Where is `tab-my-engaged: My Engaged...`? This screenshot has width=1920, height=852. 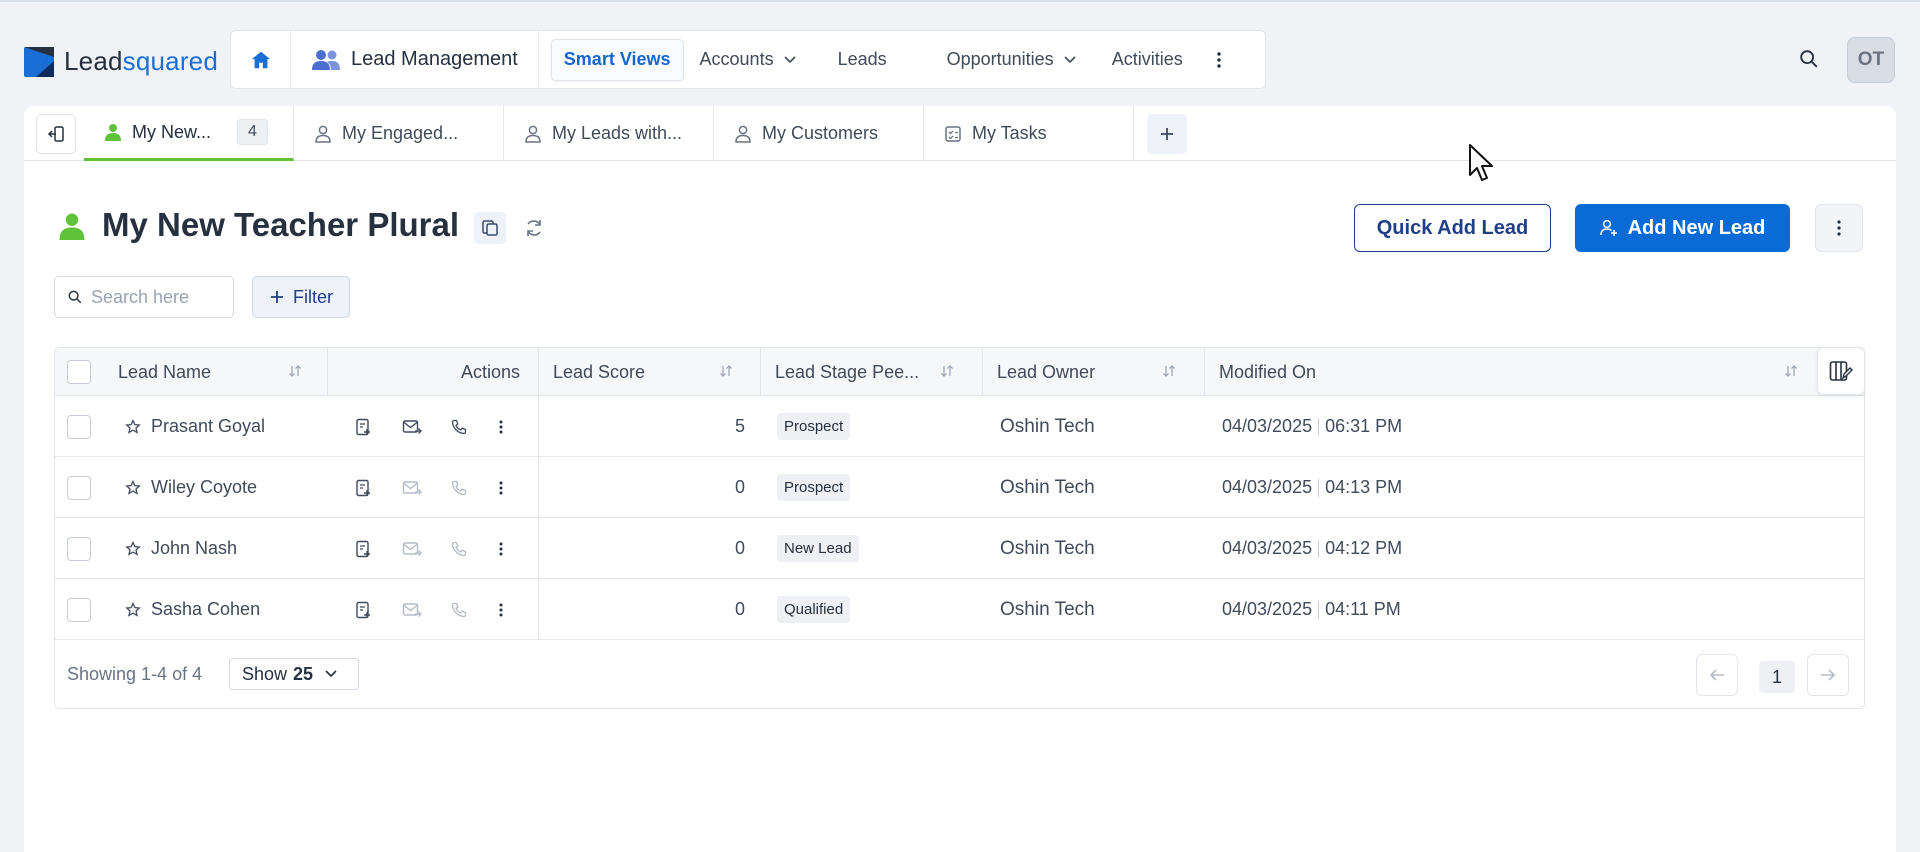 tab-my-engaged: My Engaged... is located at coordinates (399, 133).